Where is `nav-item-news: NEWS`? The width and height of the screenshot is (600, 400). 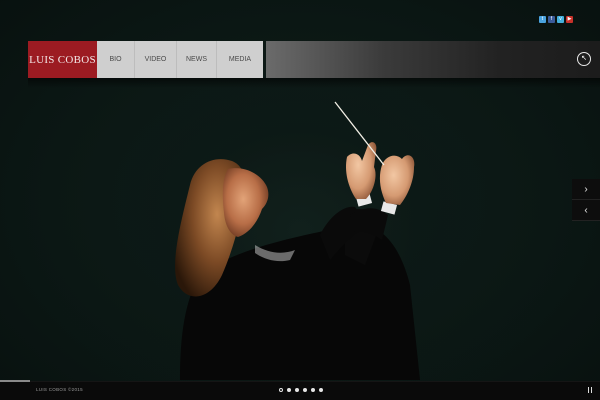 nav-item-news: NEWS is located at coordinates (197, 59).